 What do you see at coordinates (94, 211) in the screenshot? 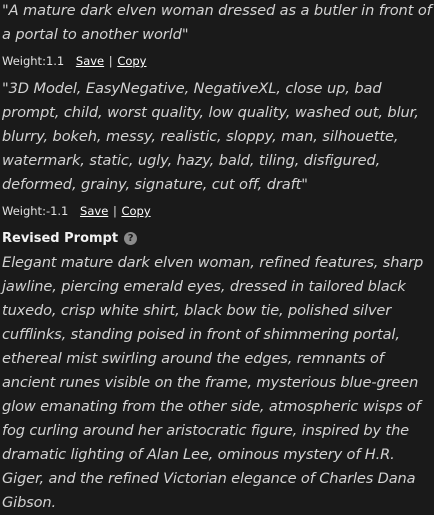
I see `negative-save-link: Save` at bounding box center [94, 211].